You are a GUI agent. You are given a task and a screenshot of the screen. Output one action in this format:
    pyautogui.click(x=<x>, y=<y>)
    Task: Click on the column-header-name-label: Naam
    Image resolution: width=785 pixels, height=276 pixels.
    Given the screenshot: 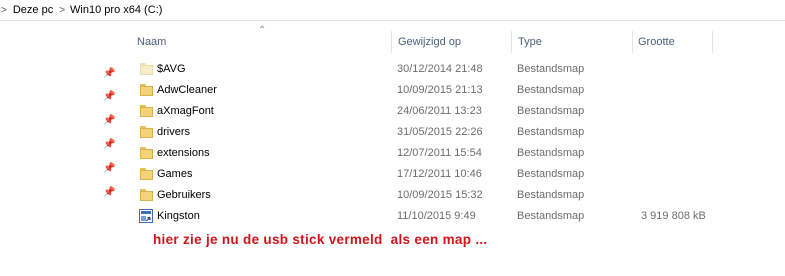 What is the action you would take?
    pyautogui.click(x=152, y=42)
    